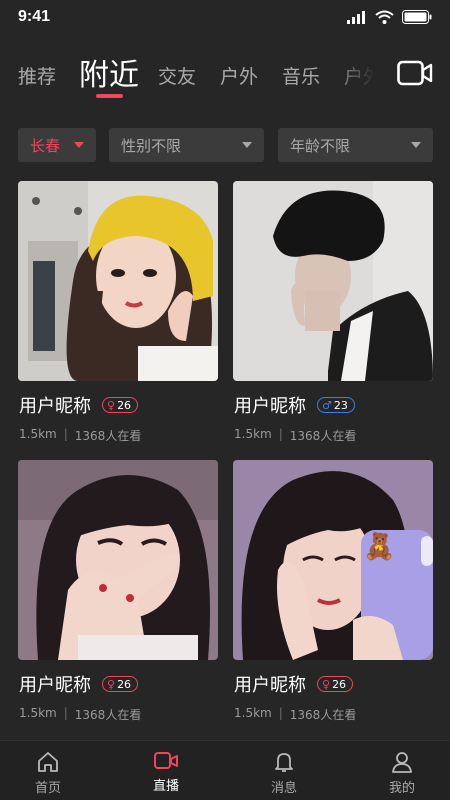 This screenshot has height=800, width=450. I want to click on city-filter-value: 长春, so click(45, 145).